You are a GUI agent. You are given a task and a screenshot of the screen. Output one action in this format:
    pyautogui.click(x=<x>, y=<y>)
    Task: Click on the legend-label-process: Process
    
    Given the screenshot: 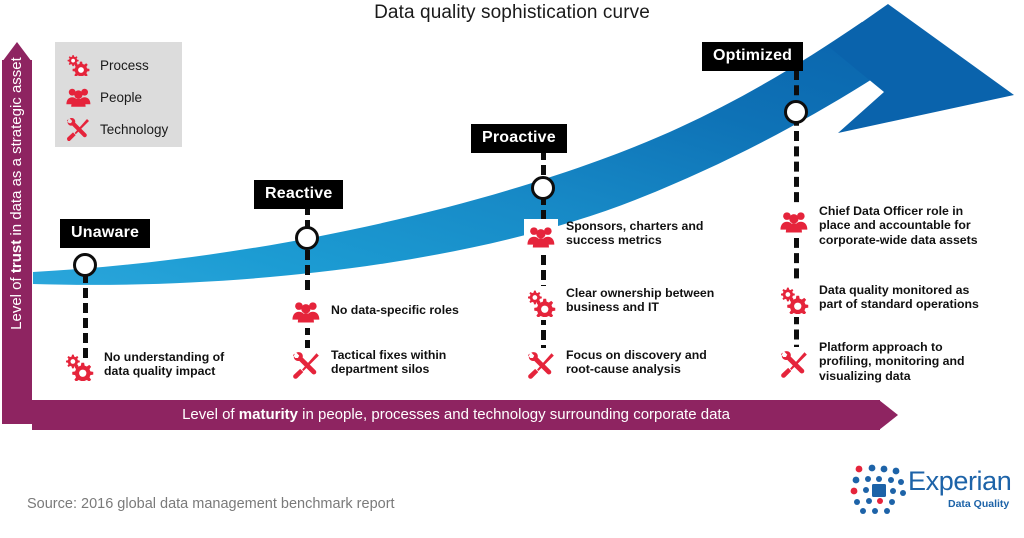 What is the action you would take?
    pyautogui.click(x=124, y=65)
    